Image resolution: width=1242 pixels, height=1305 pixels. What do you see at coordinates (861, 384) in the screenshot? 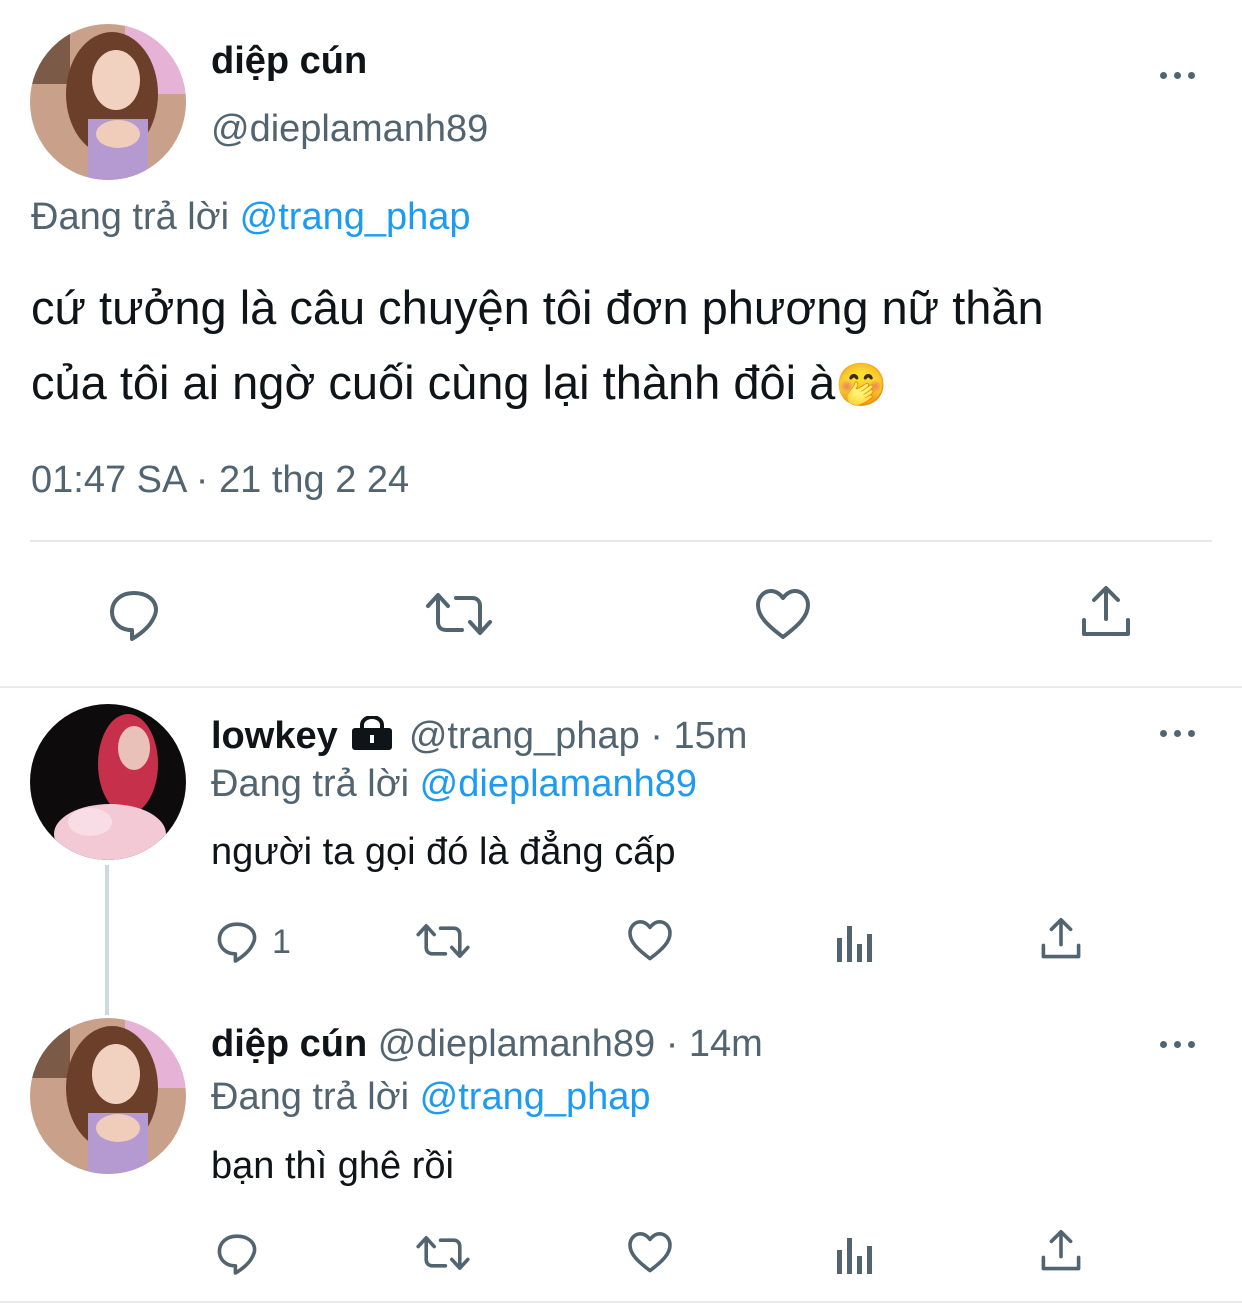
I see `emoji-hand-over-mouth: 🤭` at bounding box center [861, 384].